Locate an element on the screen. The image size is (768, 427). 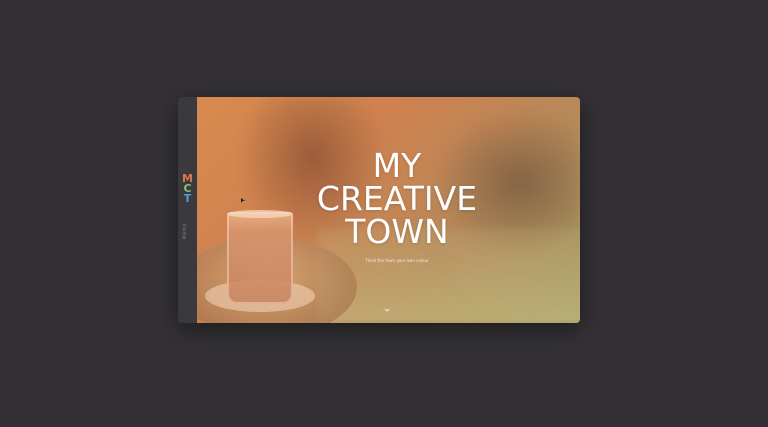
hero-tagline: Think the town your own colour is located at coordinates (397, 260).